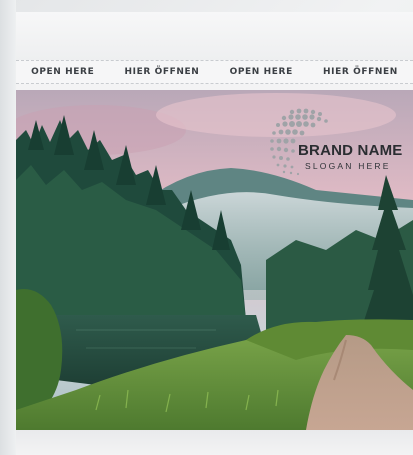 The image size is (413, 455). I want to click on package-top-seal, so click(214, 36).